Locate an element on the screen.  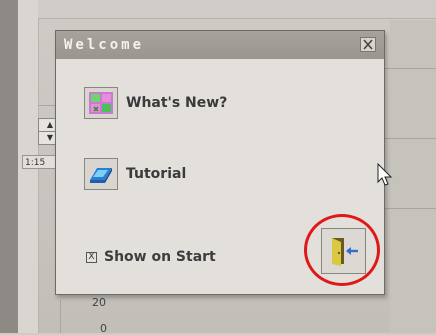
show-on-start-row: X Show on Start is located at coordinates (151, 257).